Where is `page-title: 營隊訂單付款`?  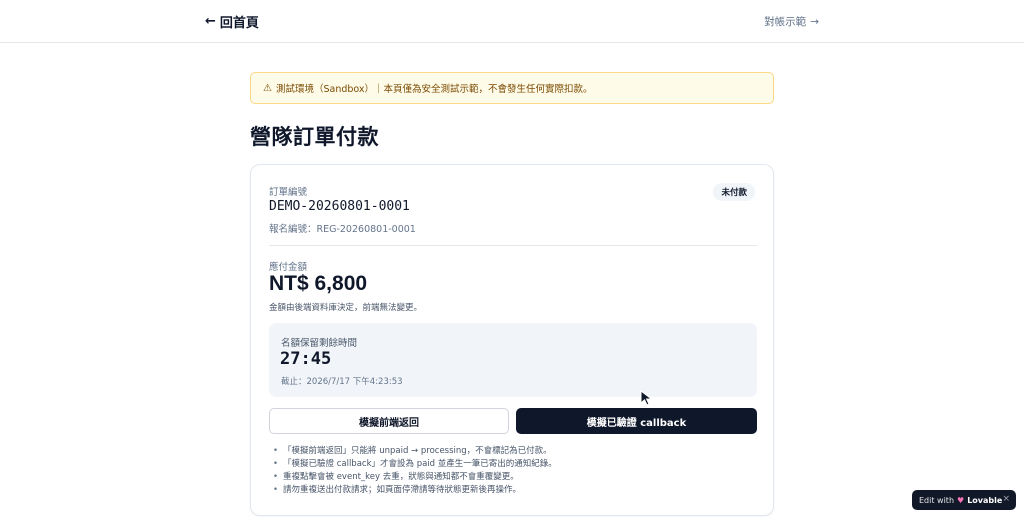
page-title: 營隊訂單付款 is located at coordinates (314, 137).